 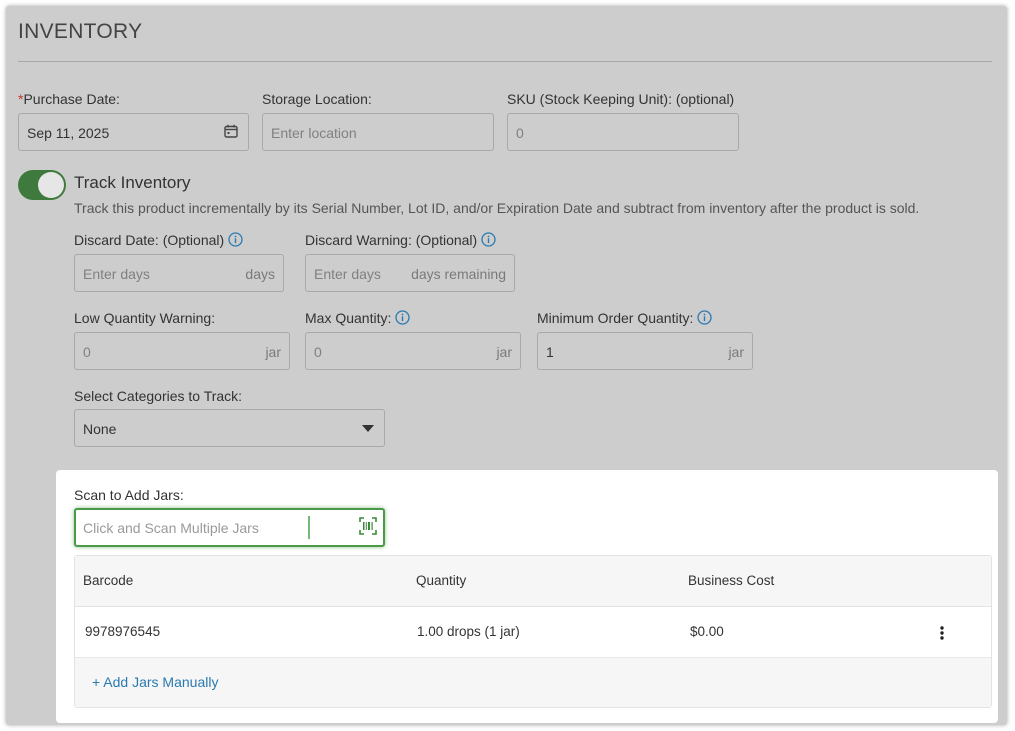 I want to click on low-quantity-value: 0, so click(x=87, y=352).